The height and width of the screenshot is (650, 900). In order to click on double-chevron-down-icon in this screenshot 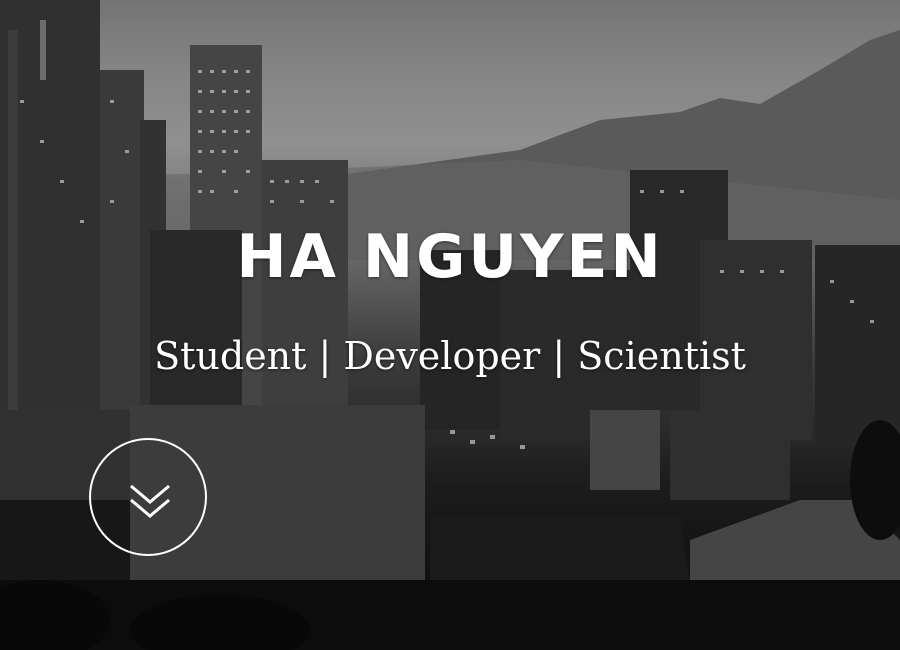, I will do `click(150, 501)`.